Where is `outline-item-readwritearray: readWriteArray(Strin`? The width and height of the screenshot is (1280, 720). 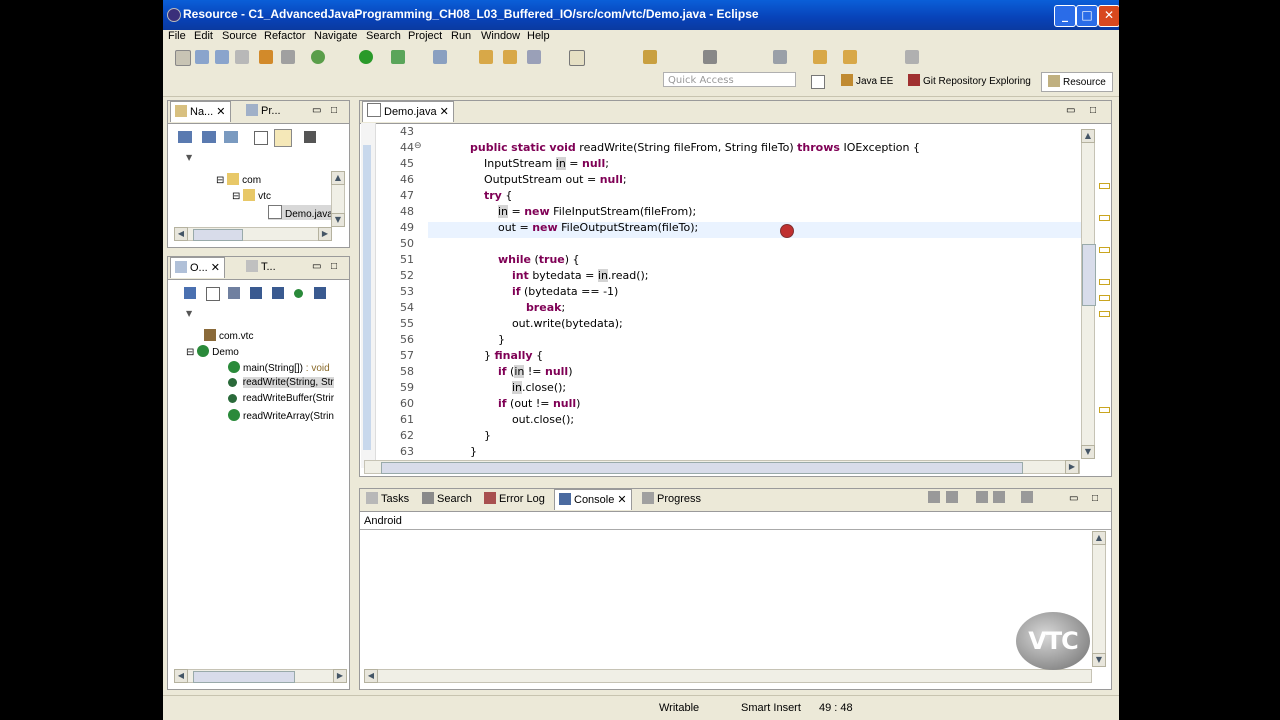 outline-item-readwritearray: readWriteArray(Strin is located at coordinates (281, 415).